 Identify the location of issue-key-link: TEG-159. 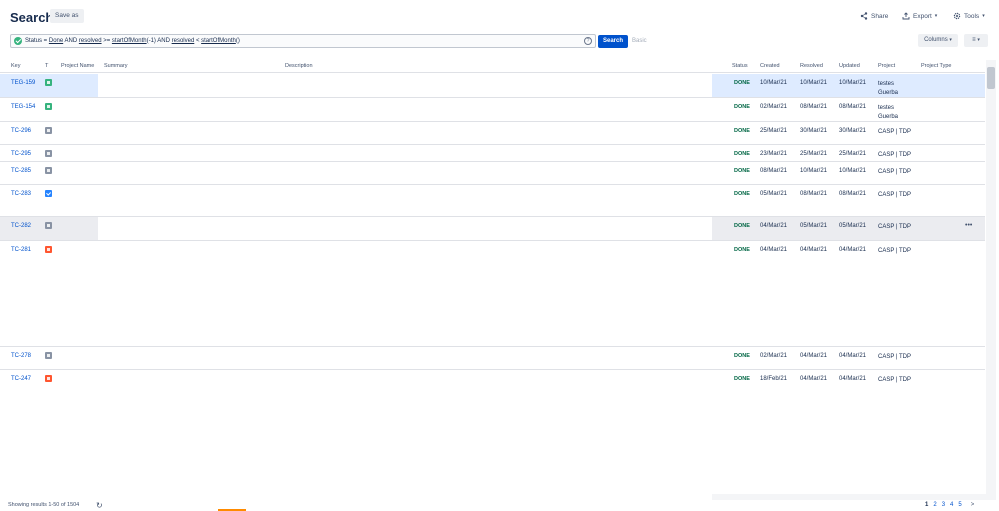
(23, 83).